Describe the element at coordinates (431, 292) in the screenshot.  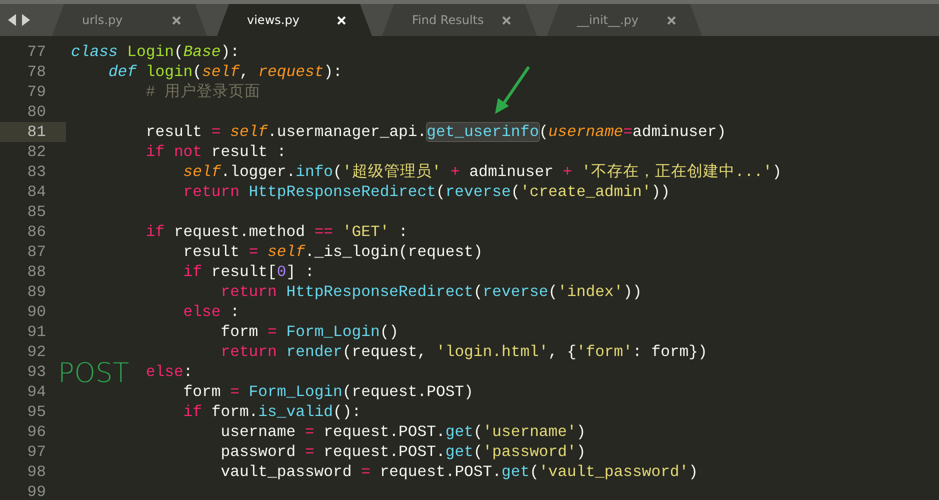
I see `code-line: return HttpResponseRedirect(reverse('index'))` at that location.